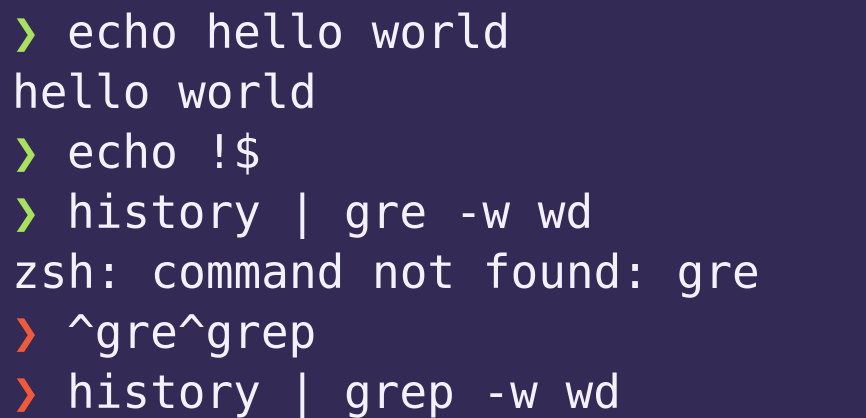 This screenshot has width=866, height=418. What do you see at coordinates (439, 152) in the screenshot?
I see `command-line: ❯ echo !$` at bounding box center [439, 152].